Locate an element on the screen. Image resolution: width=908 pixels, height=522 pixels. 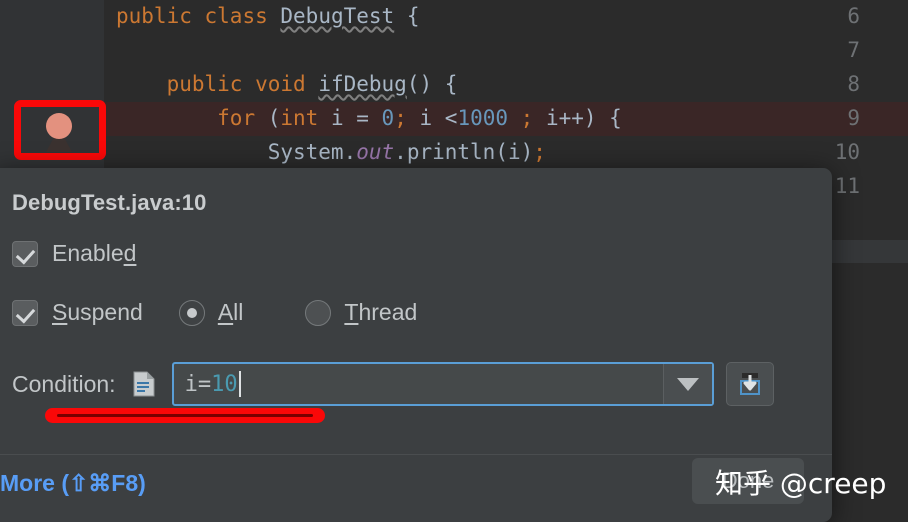
code-line: public class DebugTest { is located at coordinates (267, 16).